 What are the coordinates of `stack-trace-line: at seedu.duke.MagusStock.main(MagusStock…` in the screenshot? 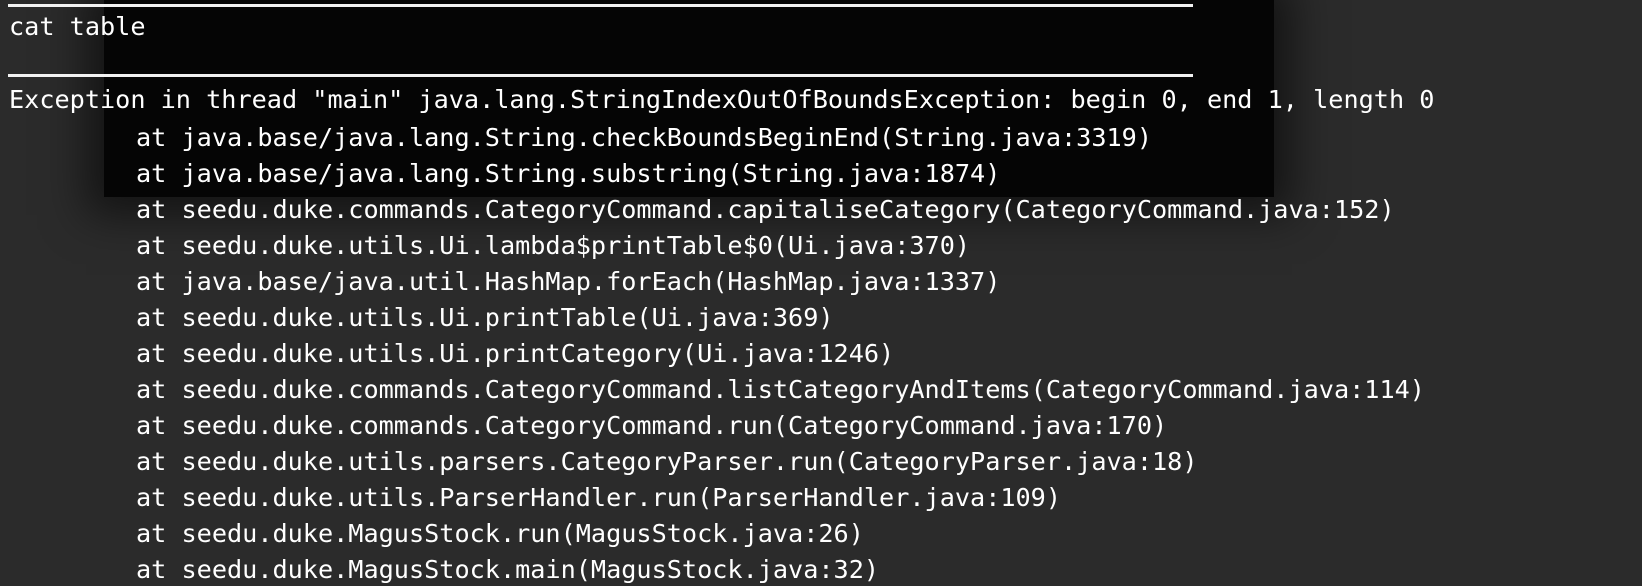 It's located at (508, 569).